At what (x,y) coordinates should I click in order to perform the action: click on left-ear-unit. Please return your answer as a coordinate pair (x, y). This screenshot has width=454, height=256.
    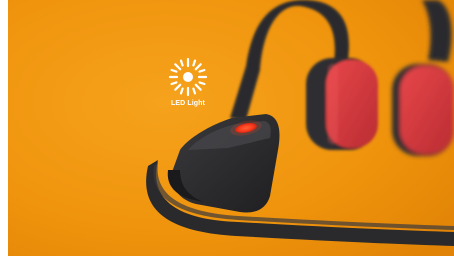
    Looking at the image, I should click on (342, 104).